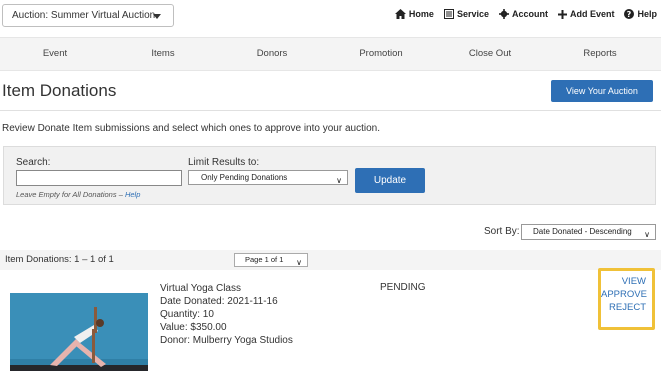  I want to click on search-input, so click(99, 178).